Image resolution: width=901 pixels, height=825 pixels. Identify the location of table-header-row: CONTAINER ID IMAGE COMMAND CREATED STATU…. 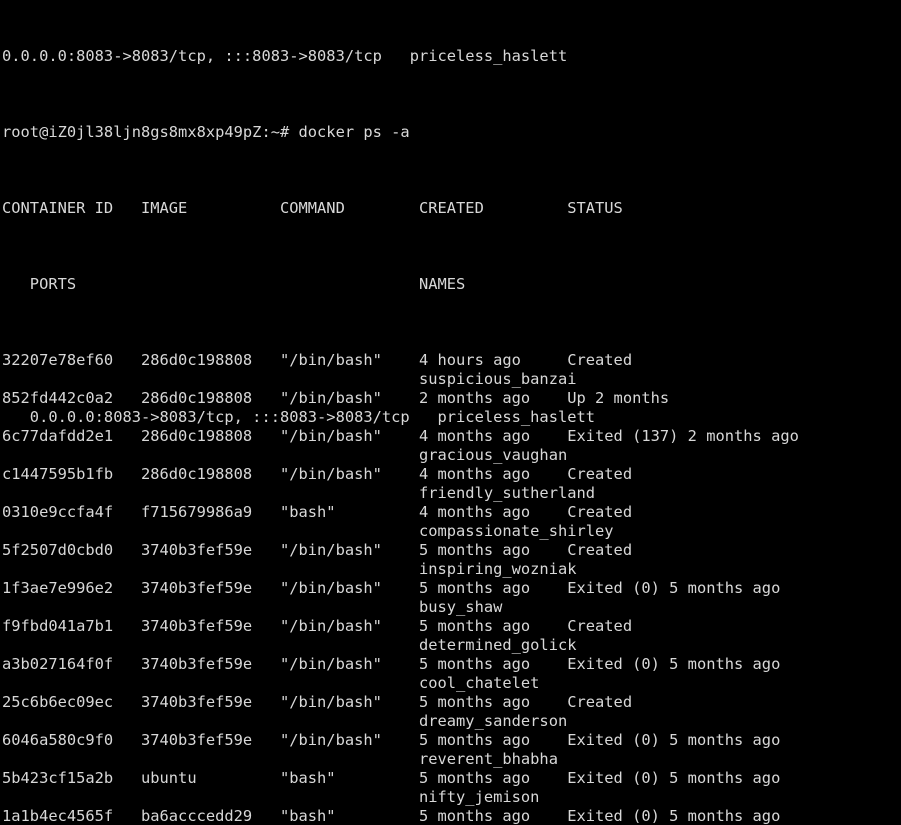
(312, 208).